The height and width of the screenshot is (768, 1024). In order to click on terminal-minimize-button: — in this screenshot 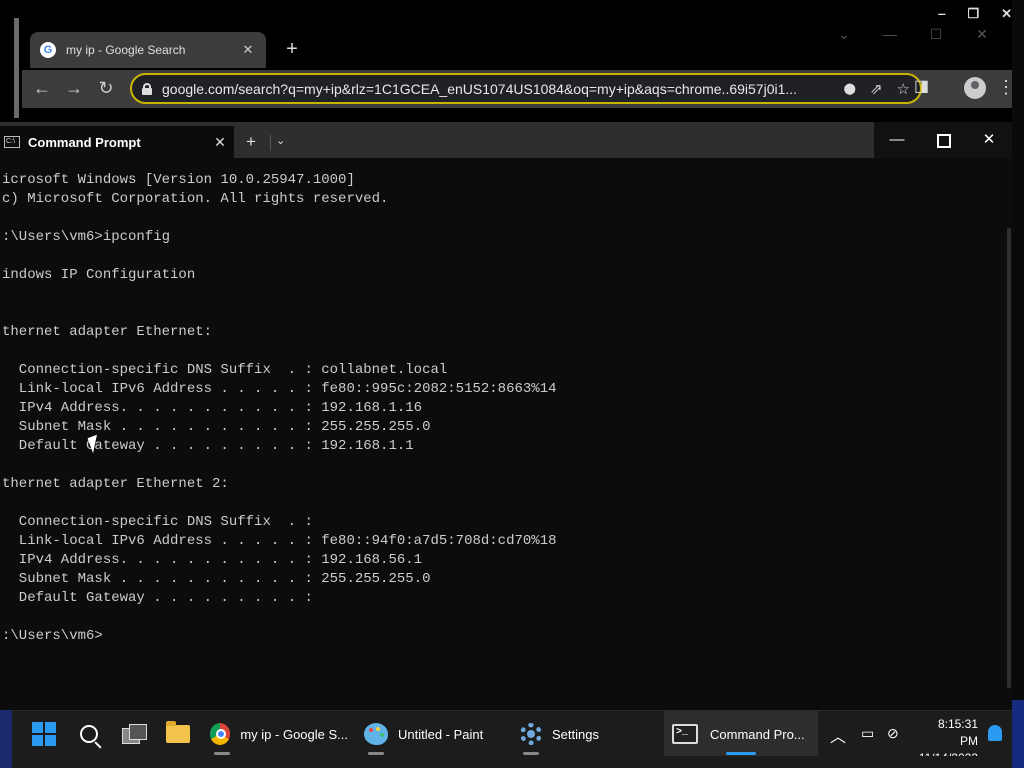, I will do `click(897, 140)`.